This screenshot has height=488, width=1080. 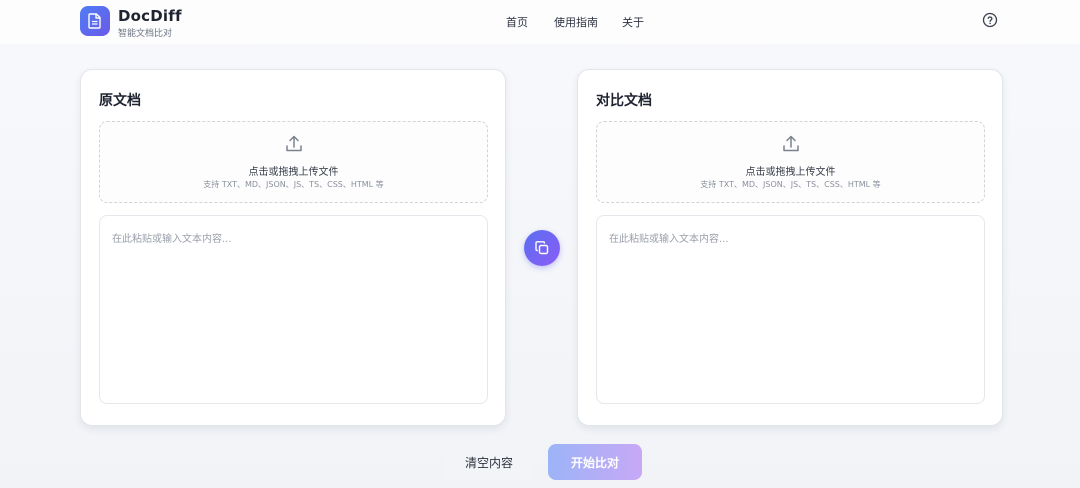 I want to click on nav-home: 首页, so click(x=517, y=22).